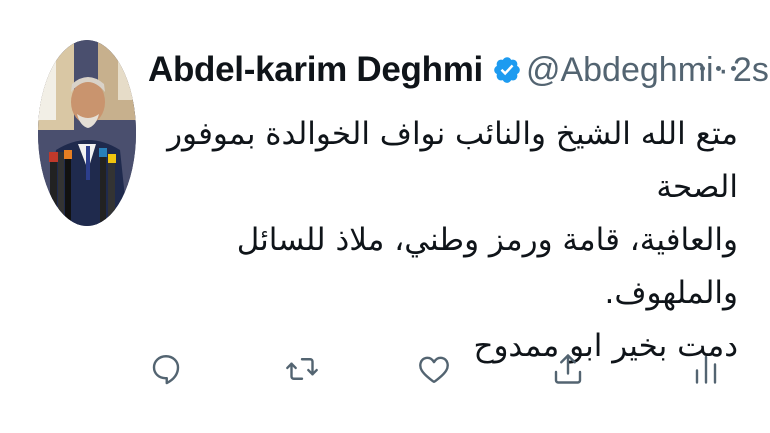 The image size is (770, 433). What do you see at coordinates (315, 70) in the screenshot?
I see `display-name: Abdel-karim Deghmi` at bounding box center [315, 70].